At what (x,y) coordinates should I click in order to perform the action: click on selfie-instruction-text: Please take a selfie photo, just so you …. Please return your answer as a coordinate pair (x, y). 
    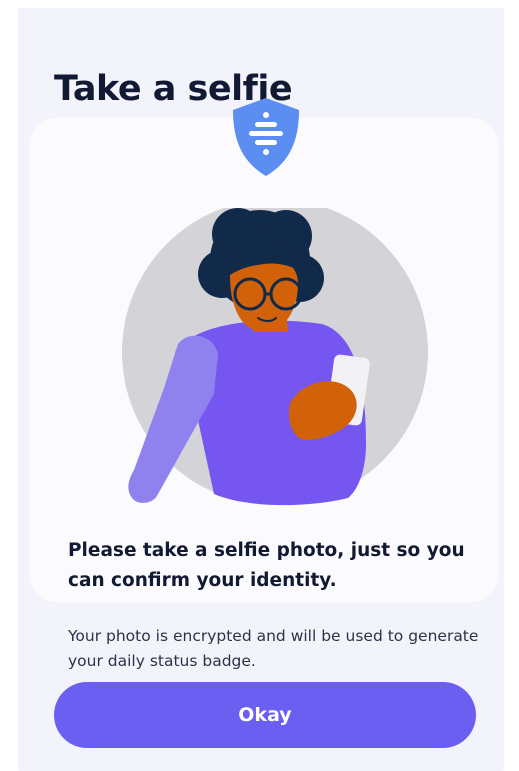
    Looking at the image, I should click on (266, 565).